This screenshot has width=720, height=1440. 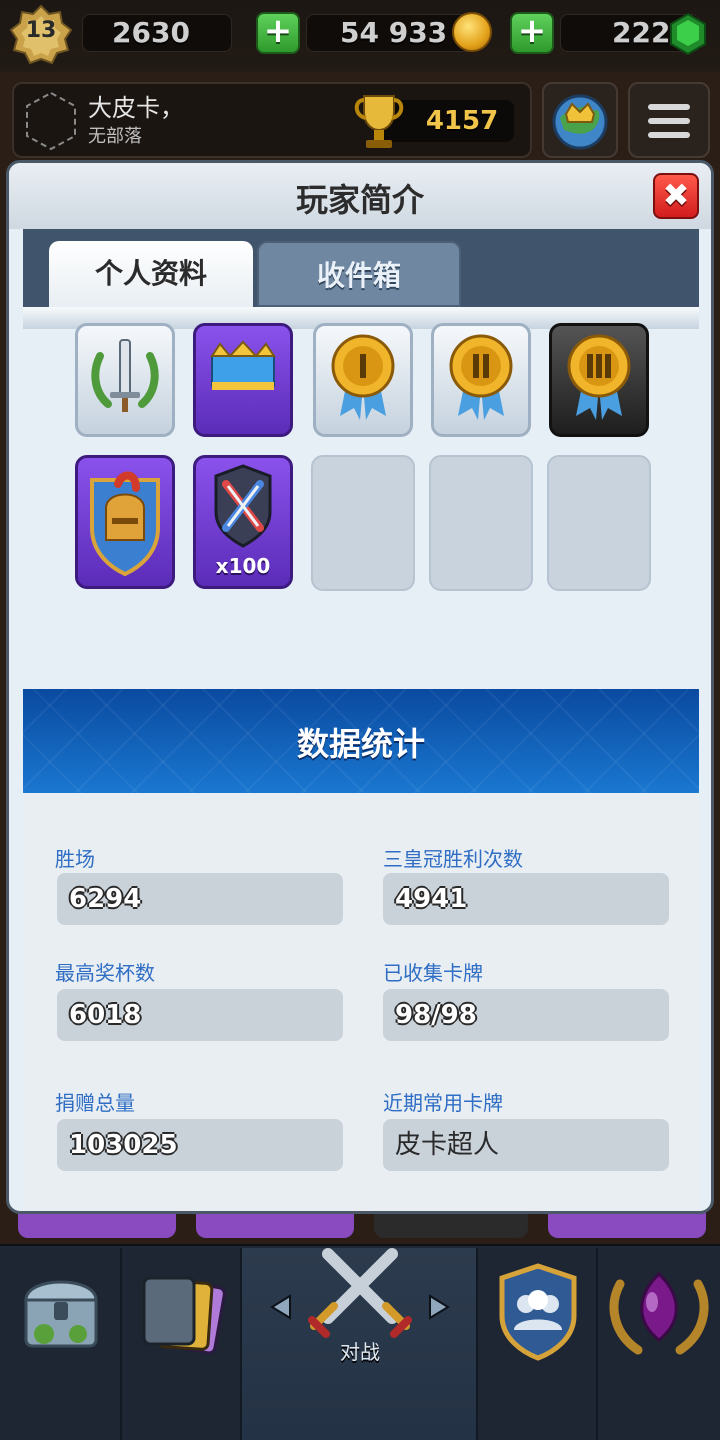 What do you see at coordinates (105, 899) in the screenshot?
I see `stat-value-wins: 6294` at bounding box center [105, 899].